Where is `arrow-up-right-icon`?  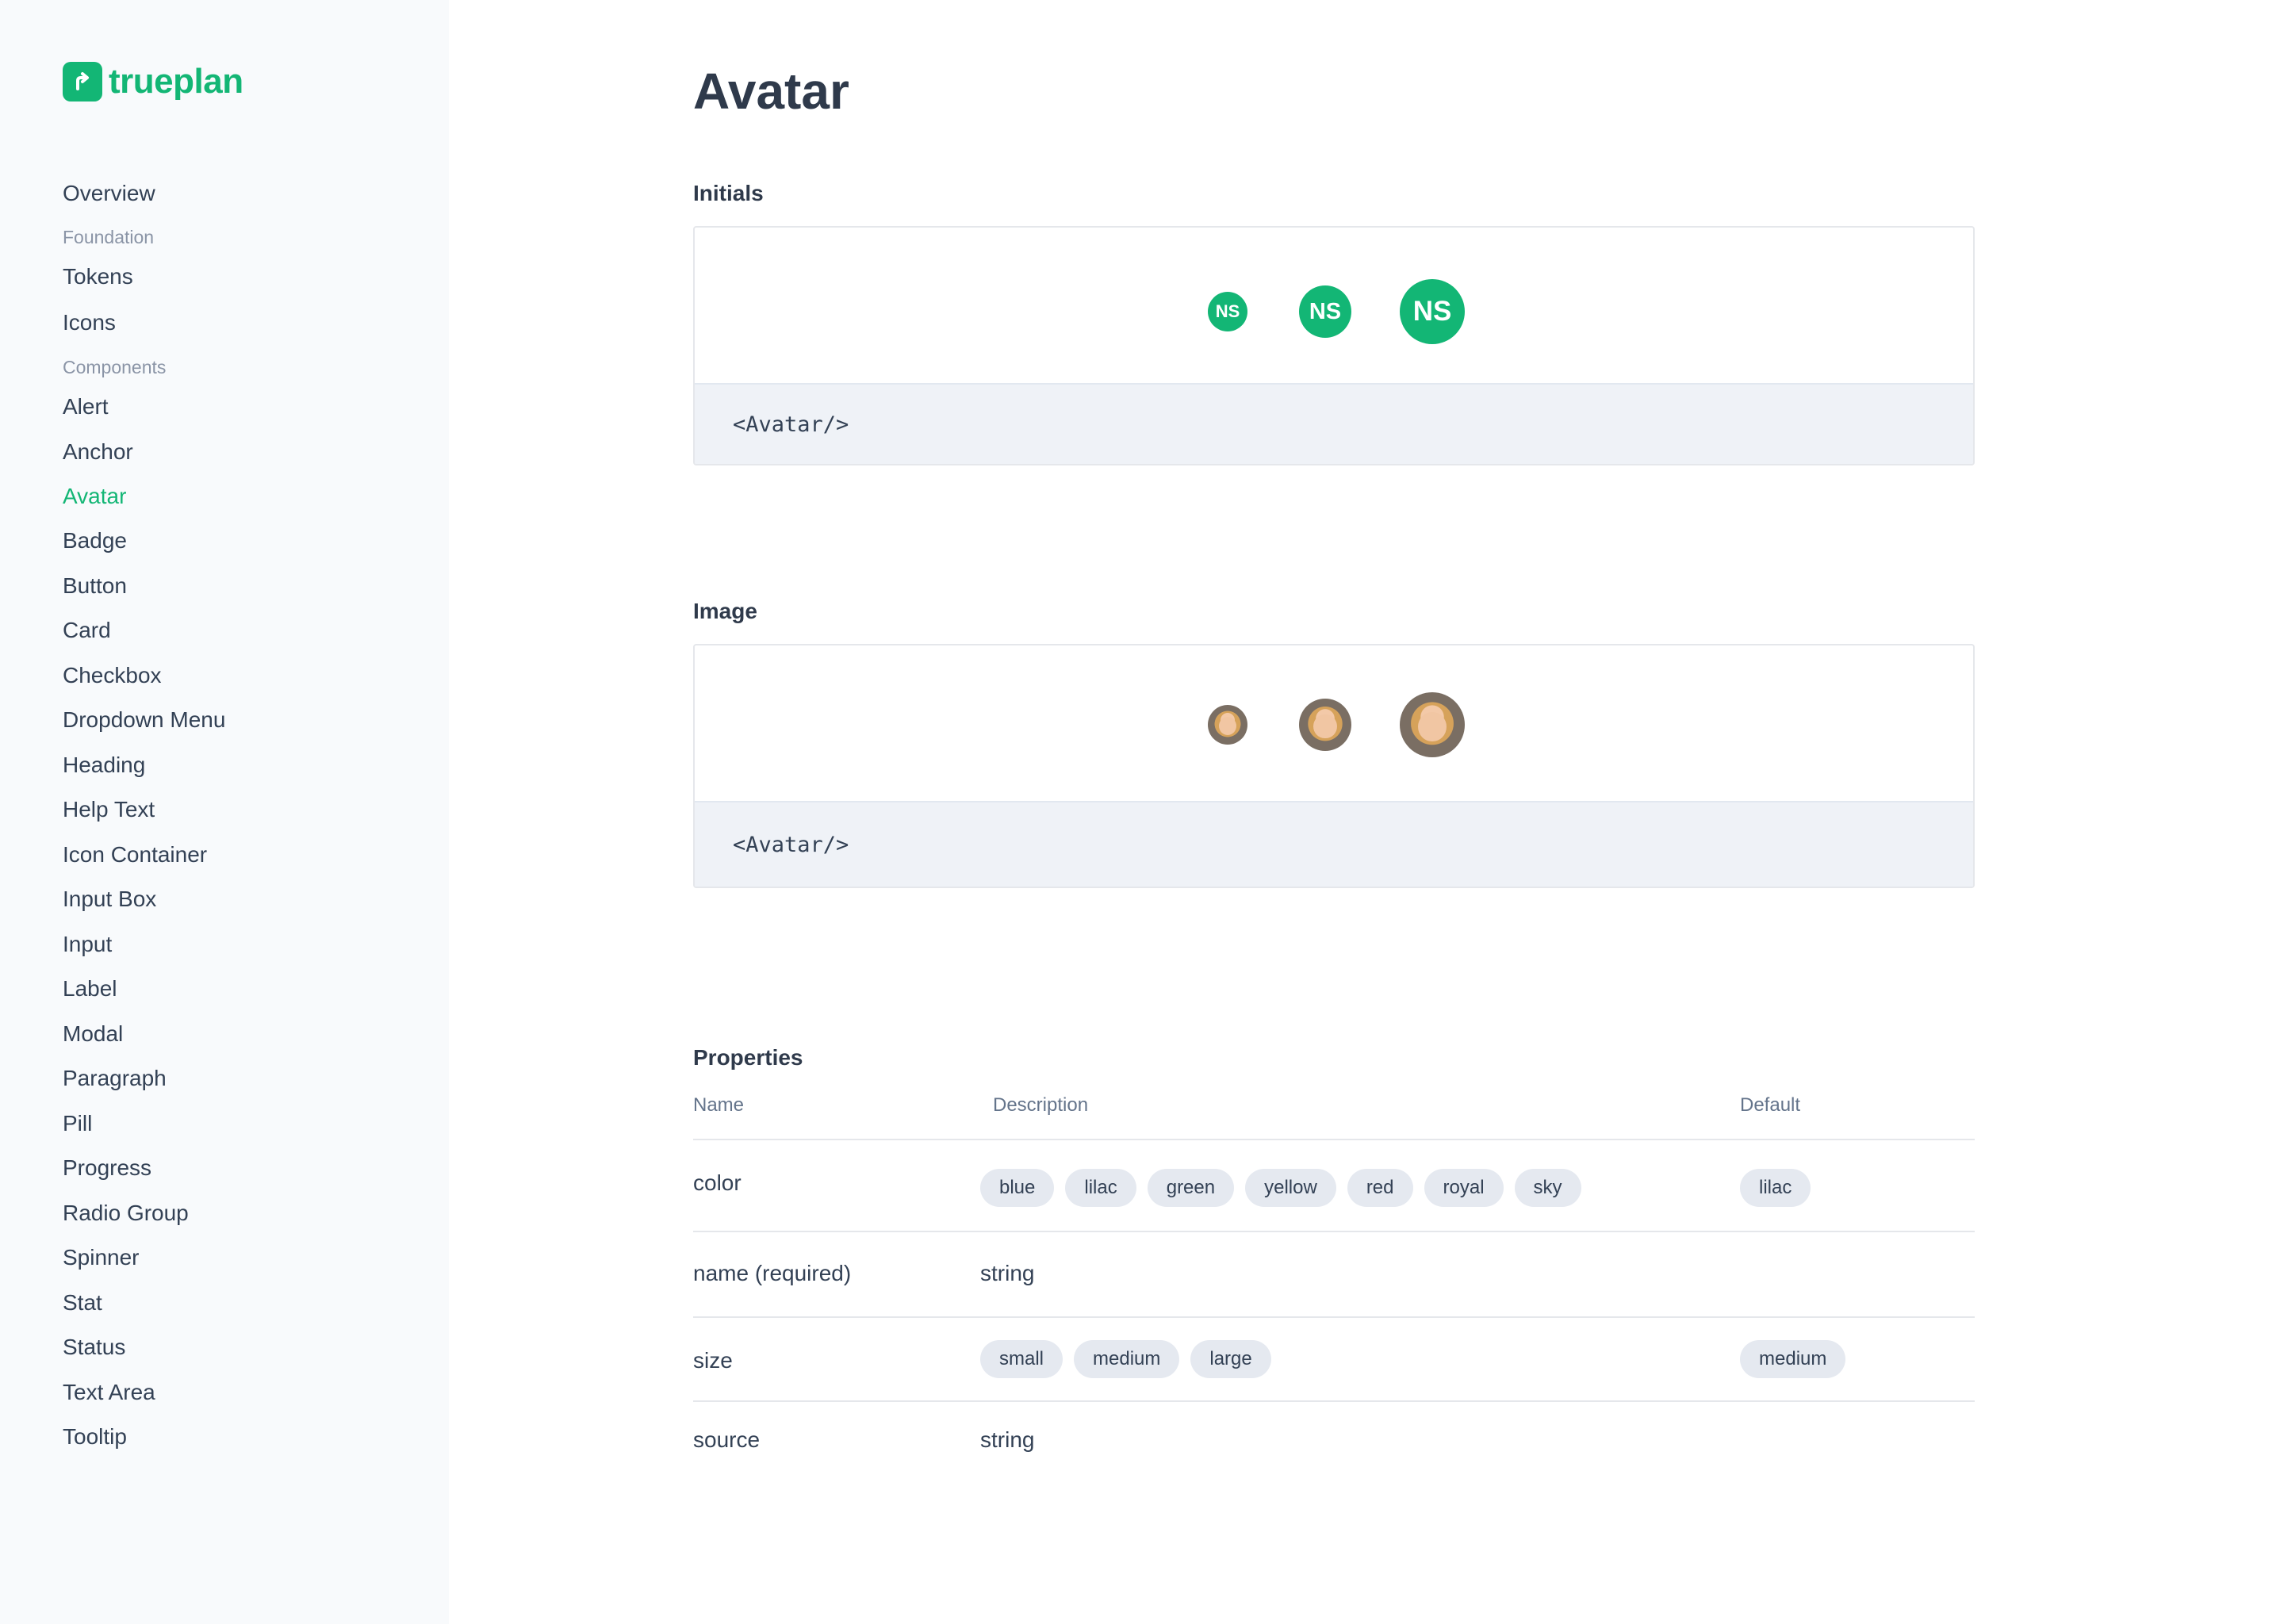
arrow-up-right-icon is located at coordinates (82, 82).